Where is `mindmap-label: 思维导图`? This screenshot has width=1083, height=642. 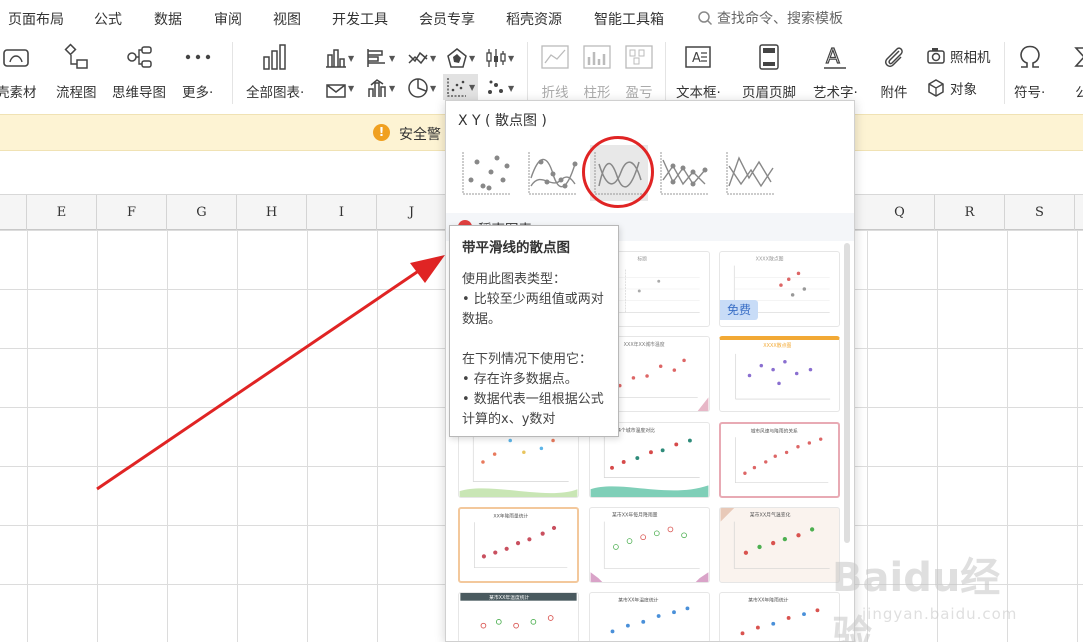
mindmap-label: 思维导图 is located at coordinates (139, 93).